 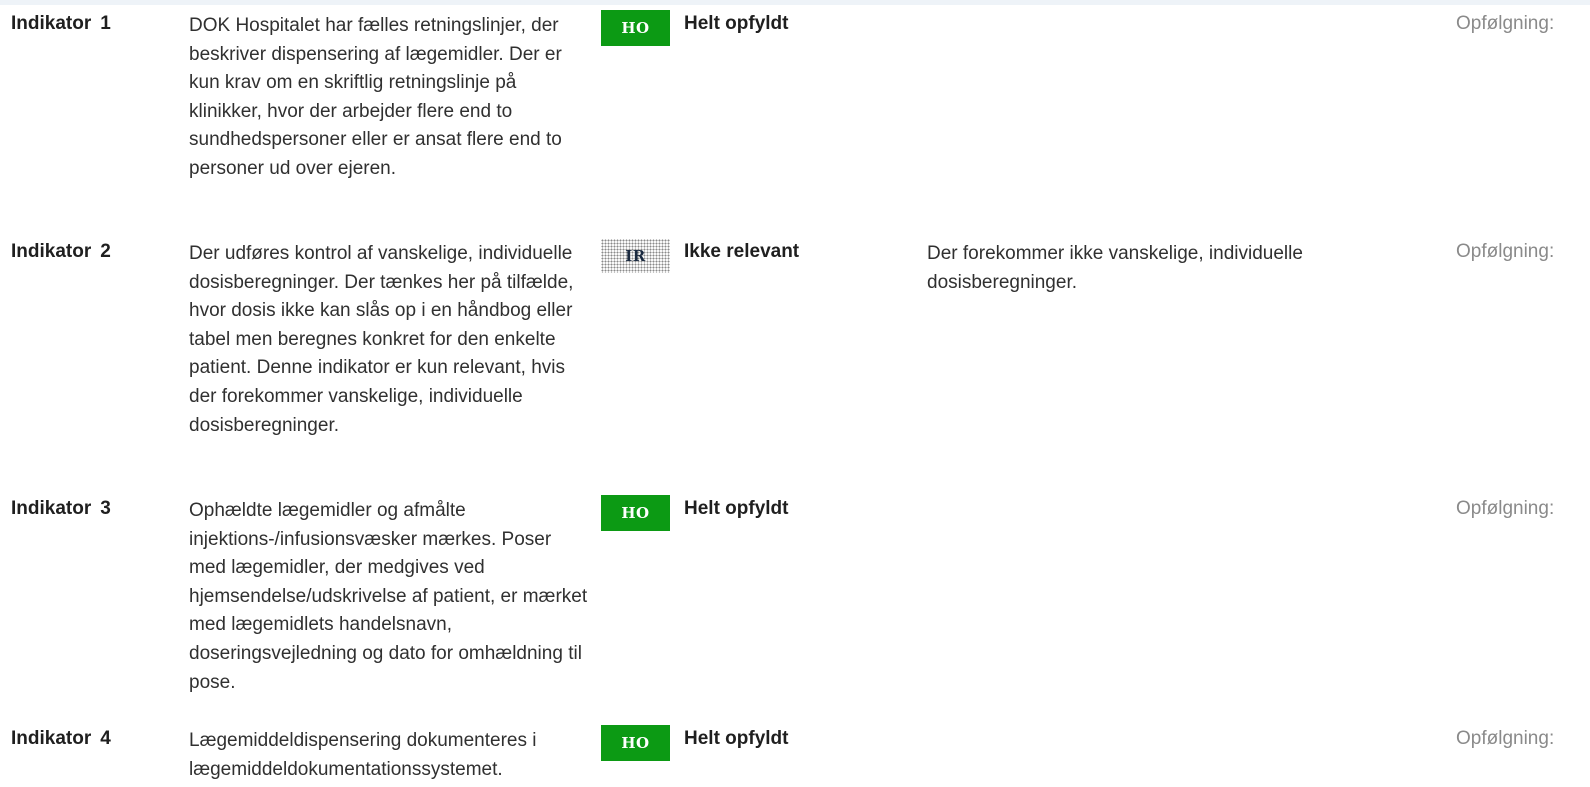 I want to click on top-strip, so click(x=795, y=2).